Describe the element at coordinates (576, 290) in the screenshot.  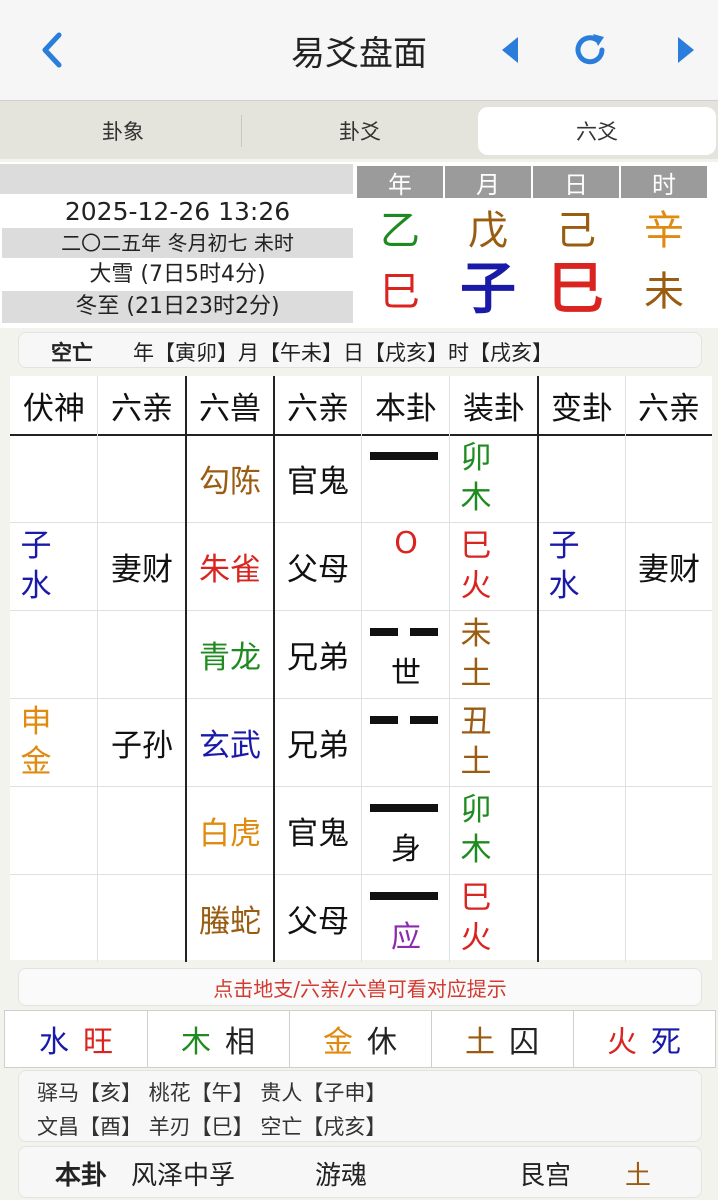
I see `pillar-day-branch: 巳` at that location.